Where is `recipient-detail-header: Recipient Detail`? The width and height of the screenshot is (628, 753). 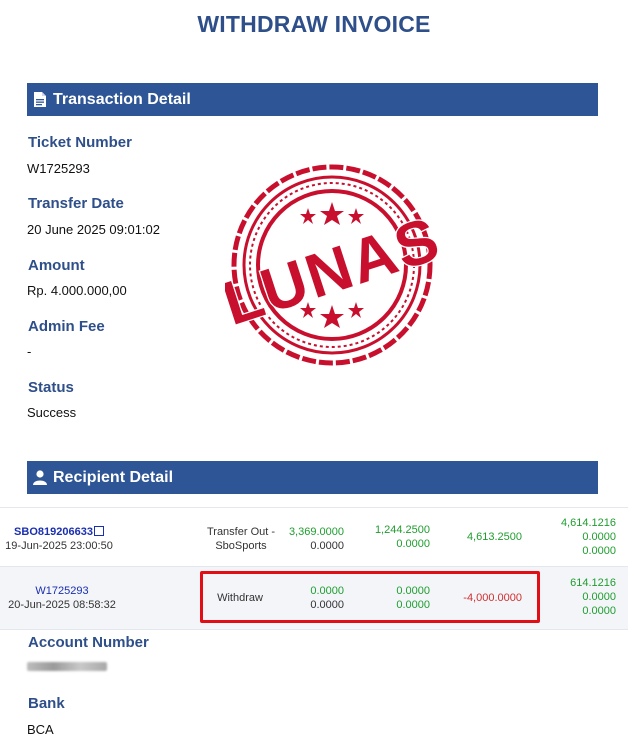 recipient-detail-header: Recipient Detail is located at coordinates (312, 477).